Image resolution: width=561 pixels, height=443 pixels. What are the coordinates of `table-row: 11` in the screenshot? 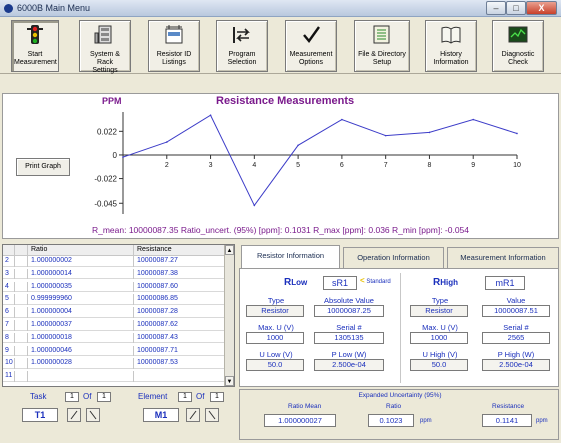 It's located at (114, 376).